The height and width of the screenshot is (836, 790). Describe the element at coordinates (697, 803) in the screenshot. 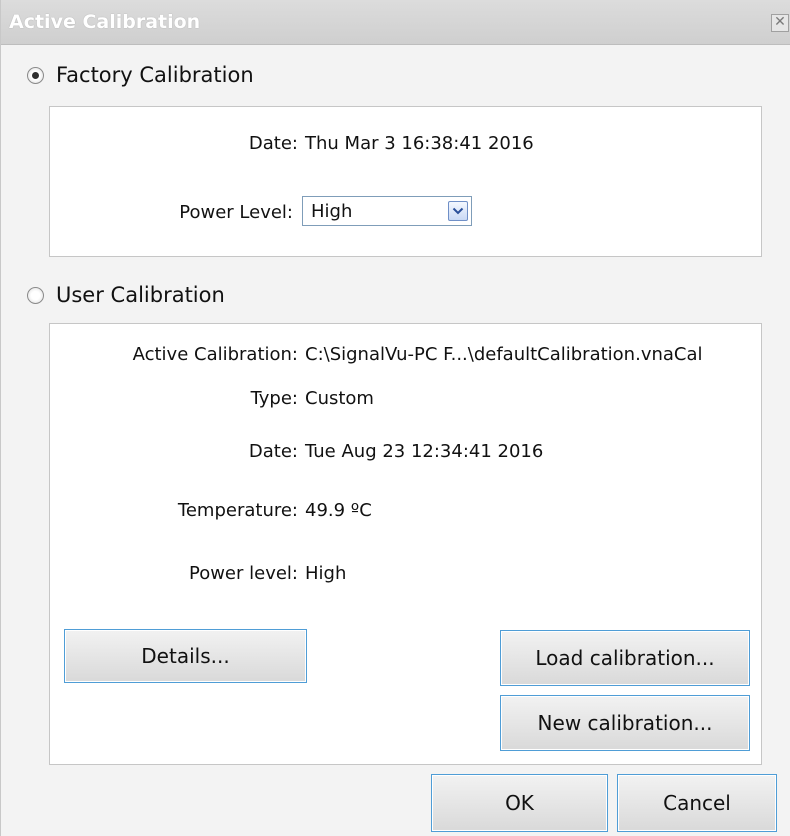

I see `cancel-button: Cancel` at that location.